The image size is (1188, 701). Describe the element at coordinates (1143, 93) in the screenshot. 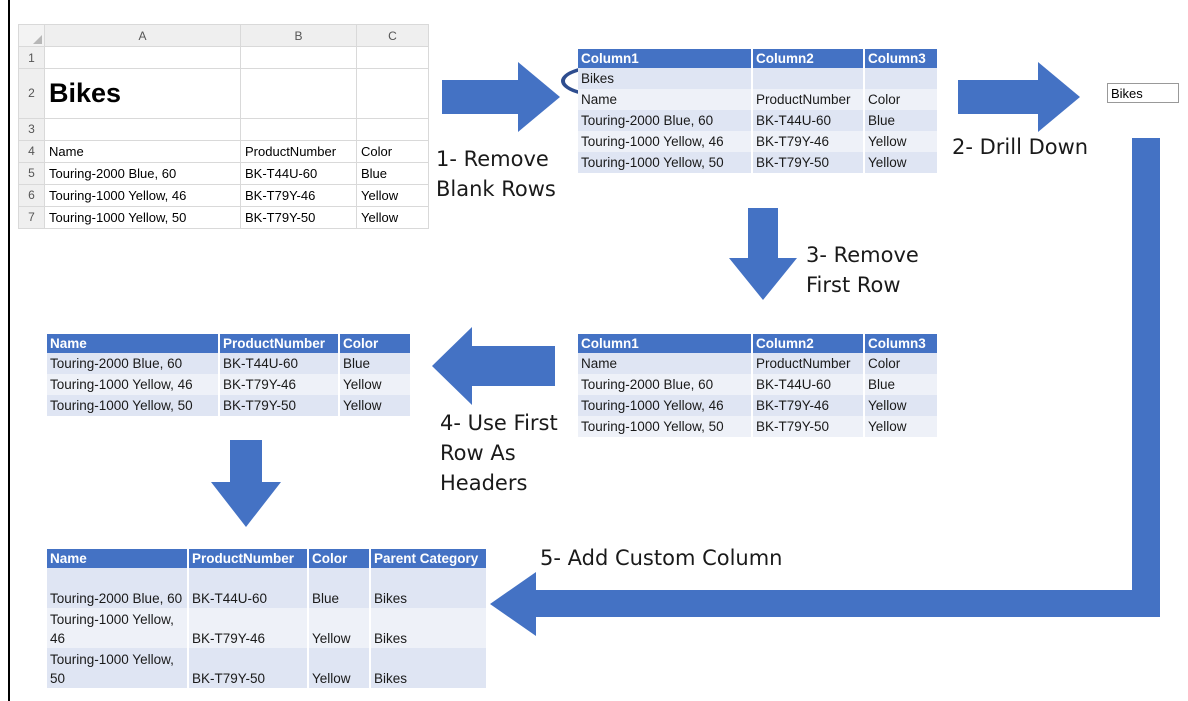

I see `drill-down-cell: Bikes` at that location.